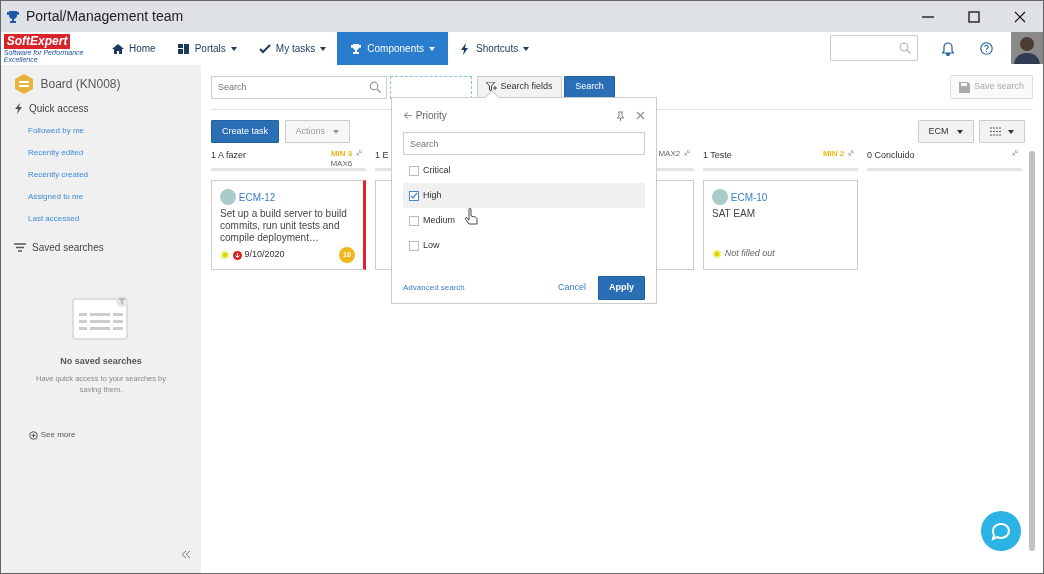 The image size is (1044, 574). What do you see at coordinates (229, 155) in the screenshot?
I see `column-title: 1 A fazer` at bounding box center [229, 155].